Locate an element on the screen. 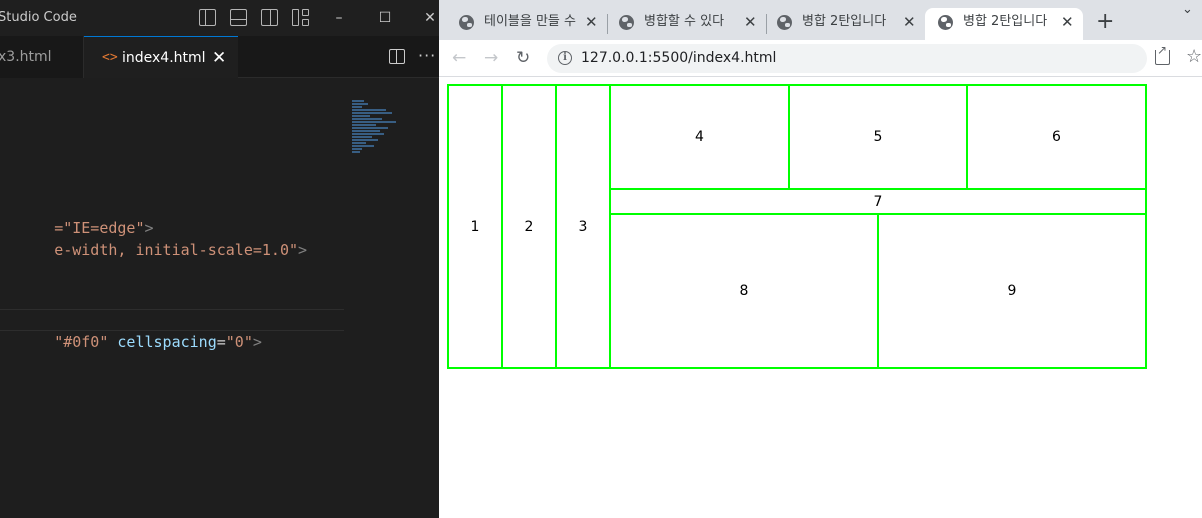 The image size is (1202, 518). code-operator: = is located at coordinates (221, 342).